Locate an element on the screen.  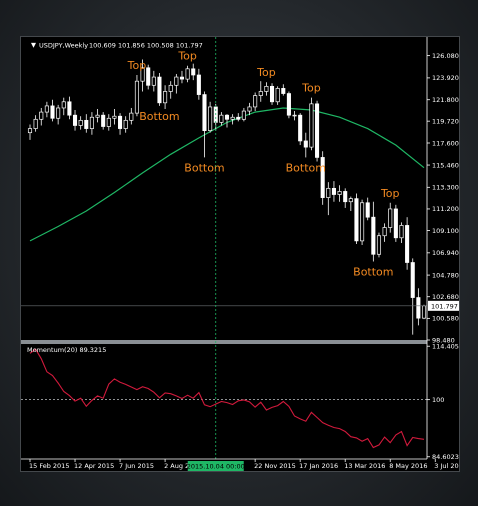
panel-splitter is located at coordinates (224, 342).